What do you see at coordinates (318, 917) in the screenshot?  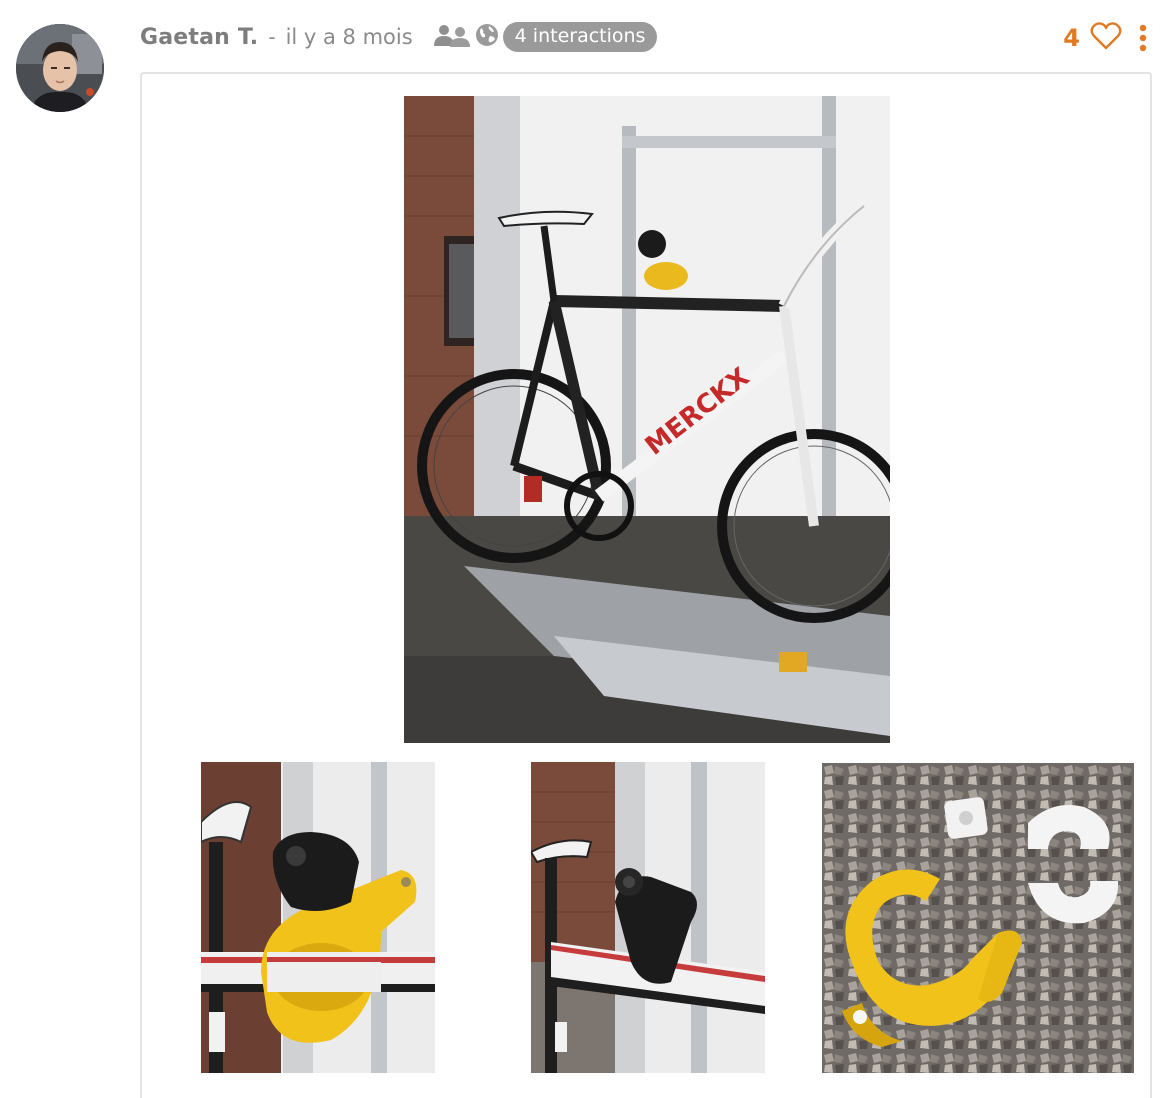 I see `lock-closeup-photo` at bounding box center [318, 917].